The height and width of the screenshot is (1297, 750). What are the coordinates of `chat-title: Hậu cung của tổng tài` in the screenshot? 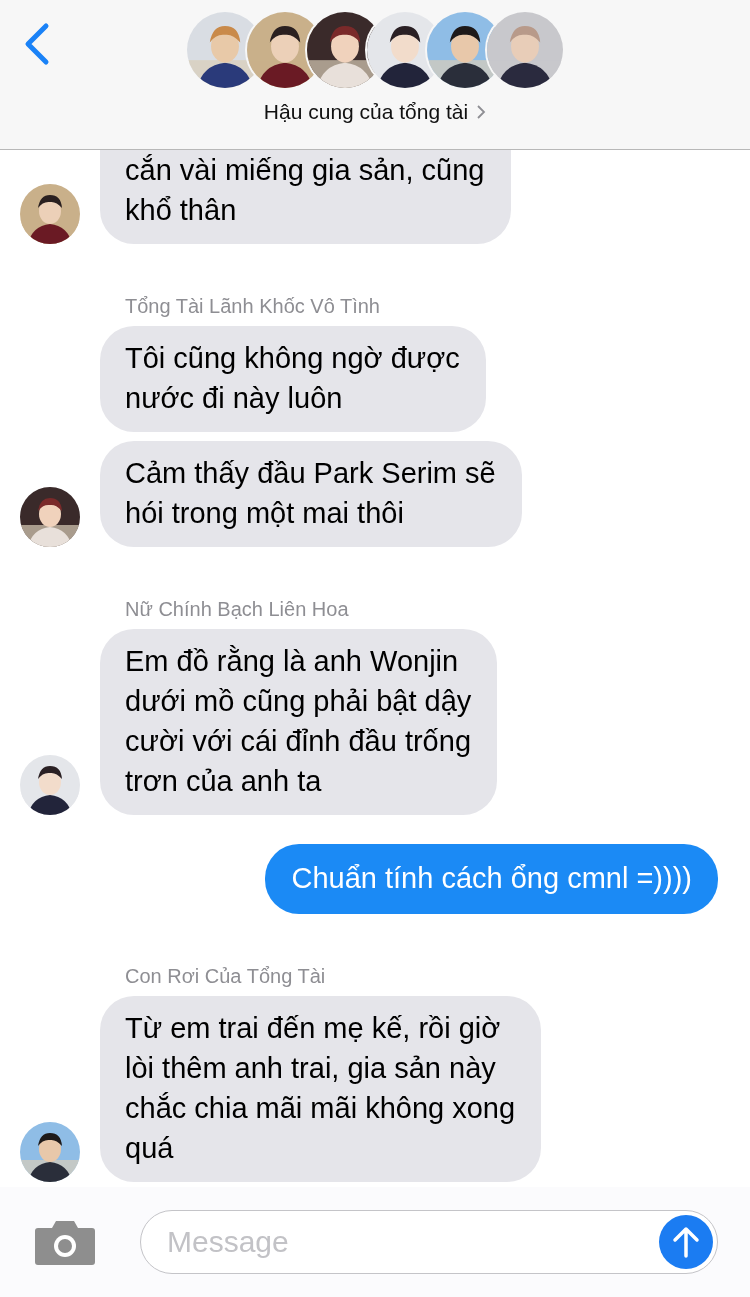 It's located at (366, 112).